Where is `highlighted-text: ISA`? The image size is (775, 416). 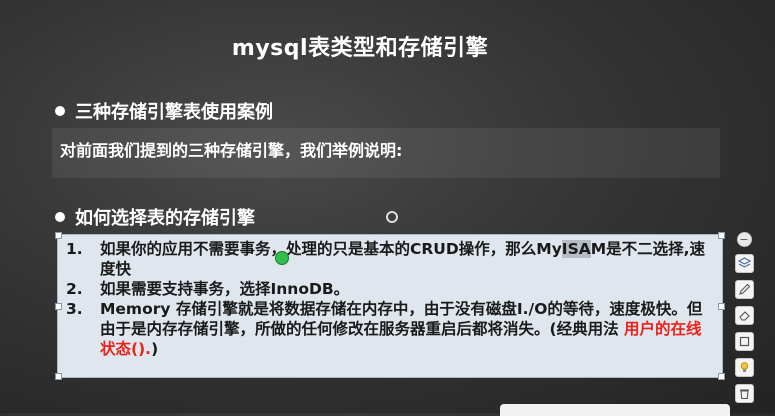
highlighted-text: ISA is located at coordinates (576, 249).